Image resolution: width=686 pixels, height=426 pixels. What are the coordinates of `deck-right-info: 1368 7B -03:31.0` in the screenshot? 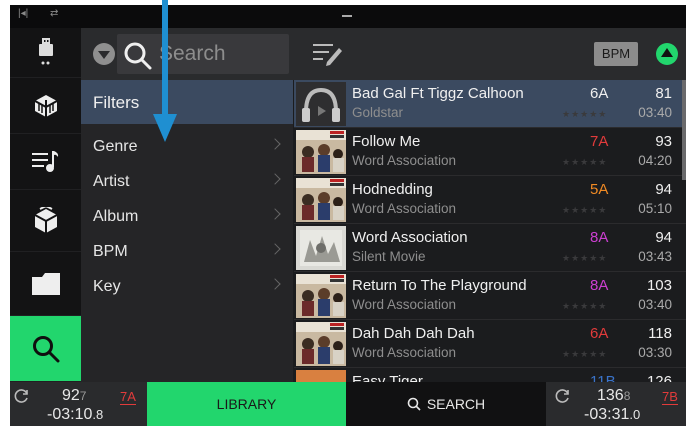 It's located at (616, 404).